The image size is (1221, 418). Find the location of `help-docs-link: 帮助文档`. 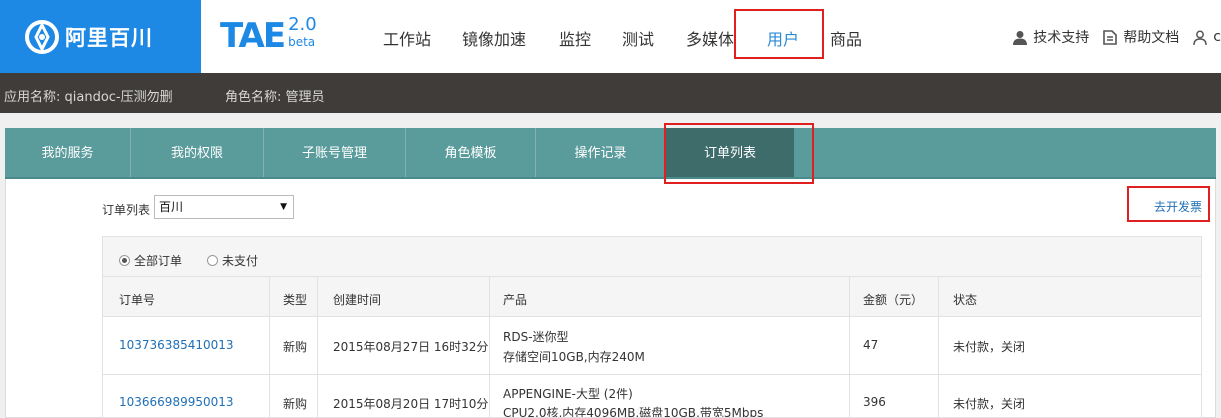

help-docs-link: 帮助文档 is located at coordinates (1141, 37).